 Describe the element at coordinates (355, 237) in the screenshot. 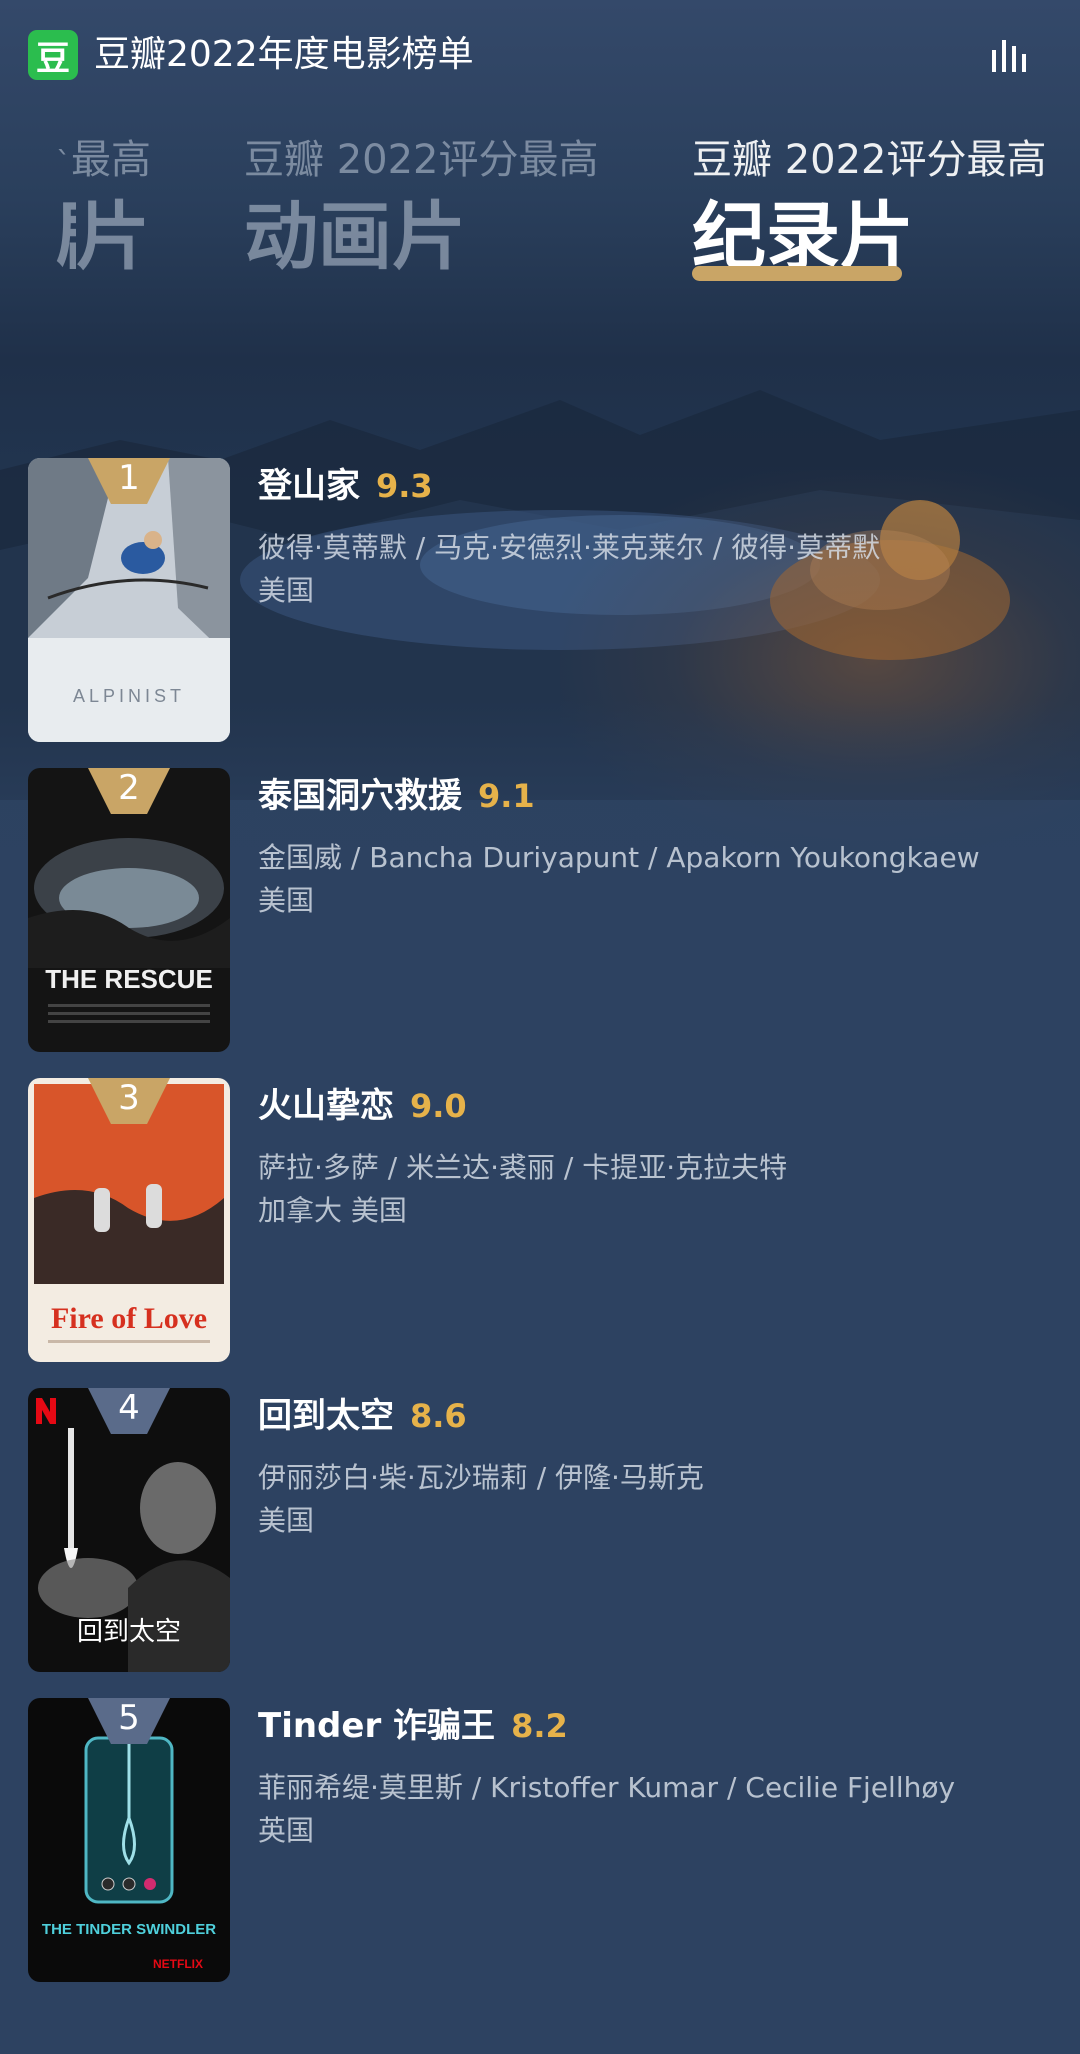

I see `tab-title: 动画片` at that location.